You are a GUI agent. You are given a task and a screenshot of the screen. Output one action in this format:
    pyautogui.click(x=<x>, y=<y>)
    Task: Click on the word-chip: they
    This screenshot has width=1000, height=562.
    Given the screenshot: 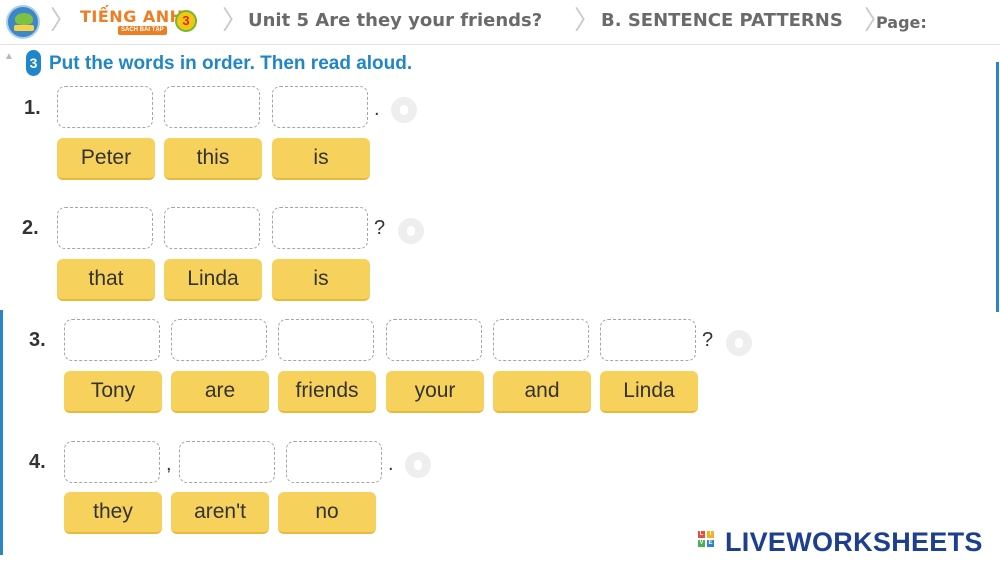 What is the action you would take?
    pyautogui.click(x=113, y=513)
    